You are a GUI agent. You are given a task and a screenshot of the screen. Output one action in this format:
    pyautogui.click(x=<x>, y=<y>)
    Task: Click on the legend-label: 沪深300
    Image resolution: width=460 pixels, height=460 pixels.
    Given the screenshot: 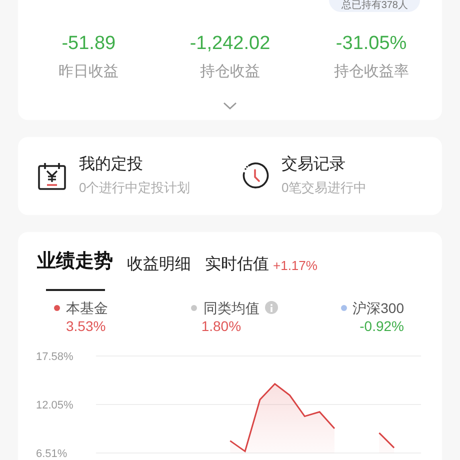 What is the action you would take?
    pyautogui.click(x=378, y=307)
    